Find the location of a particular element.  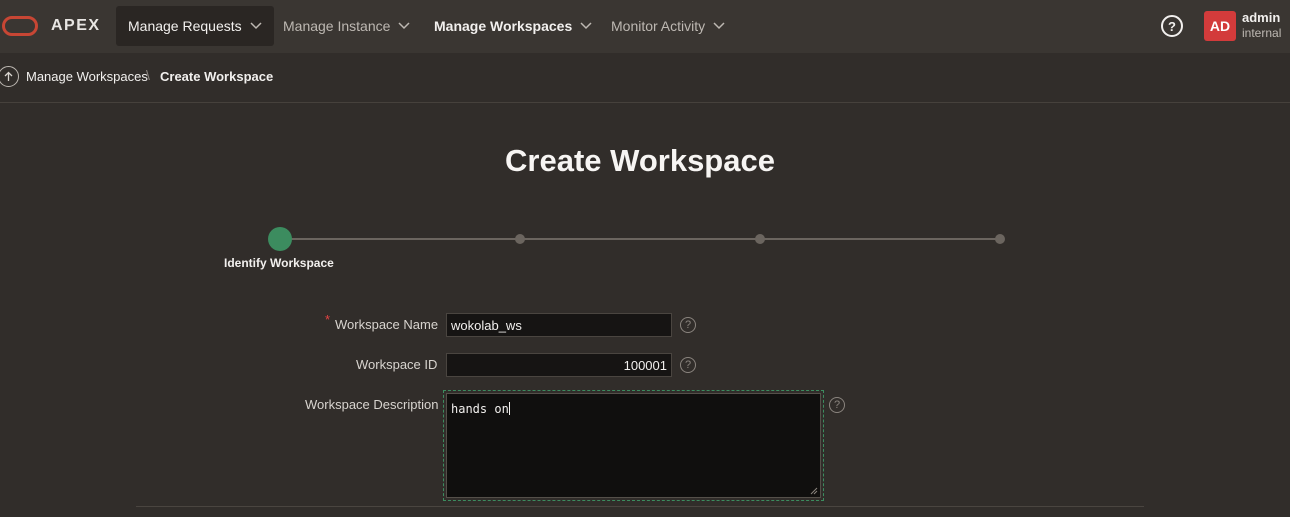

nav-label: Manage Workspaces is located at coordinates (503, 26).